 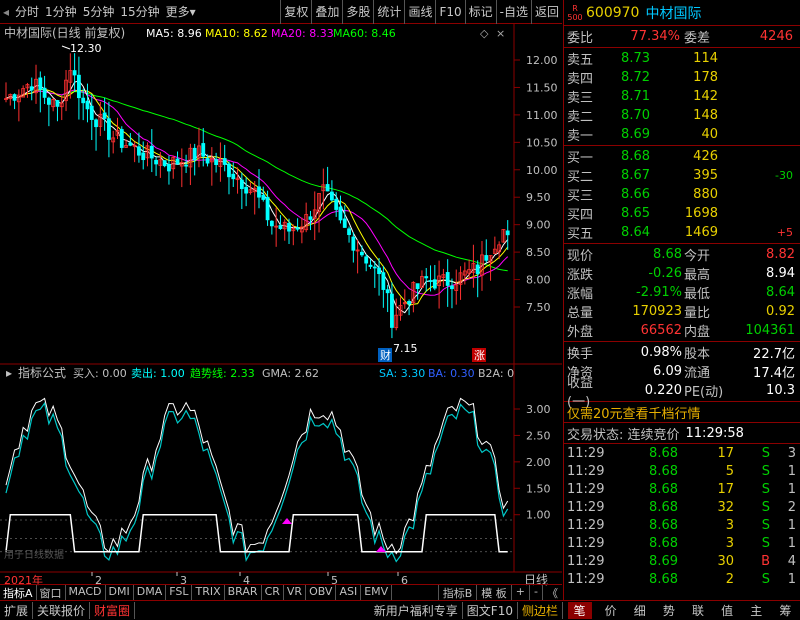 I want to click on draw-line-button: 画线, so click(x=419, y=12).